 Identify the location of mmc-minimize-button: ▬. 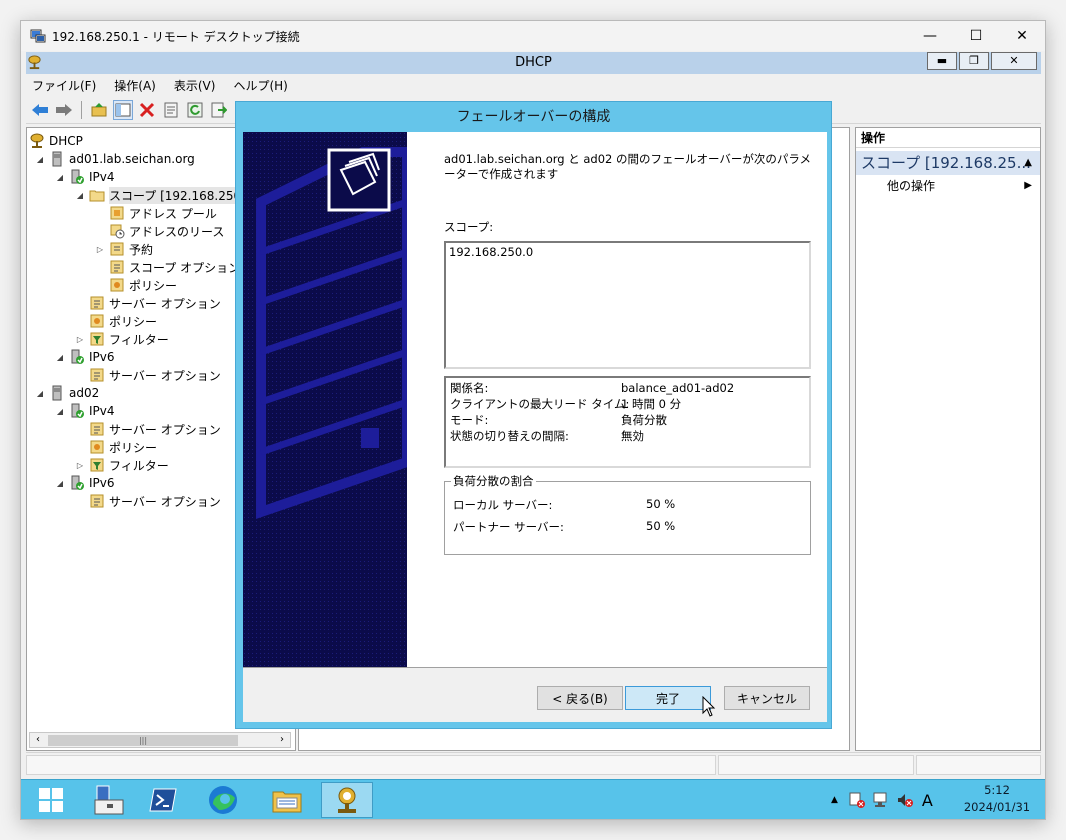
(942, 61).